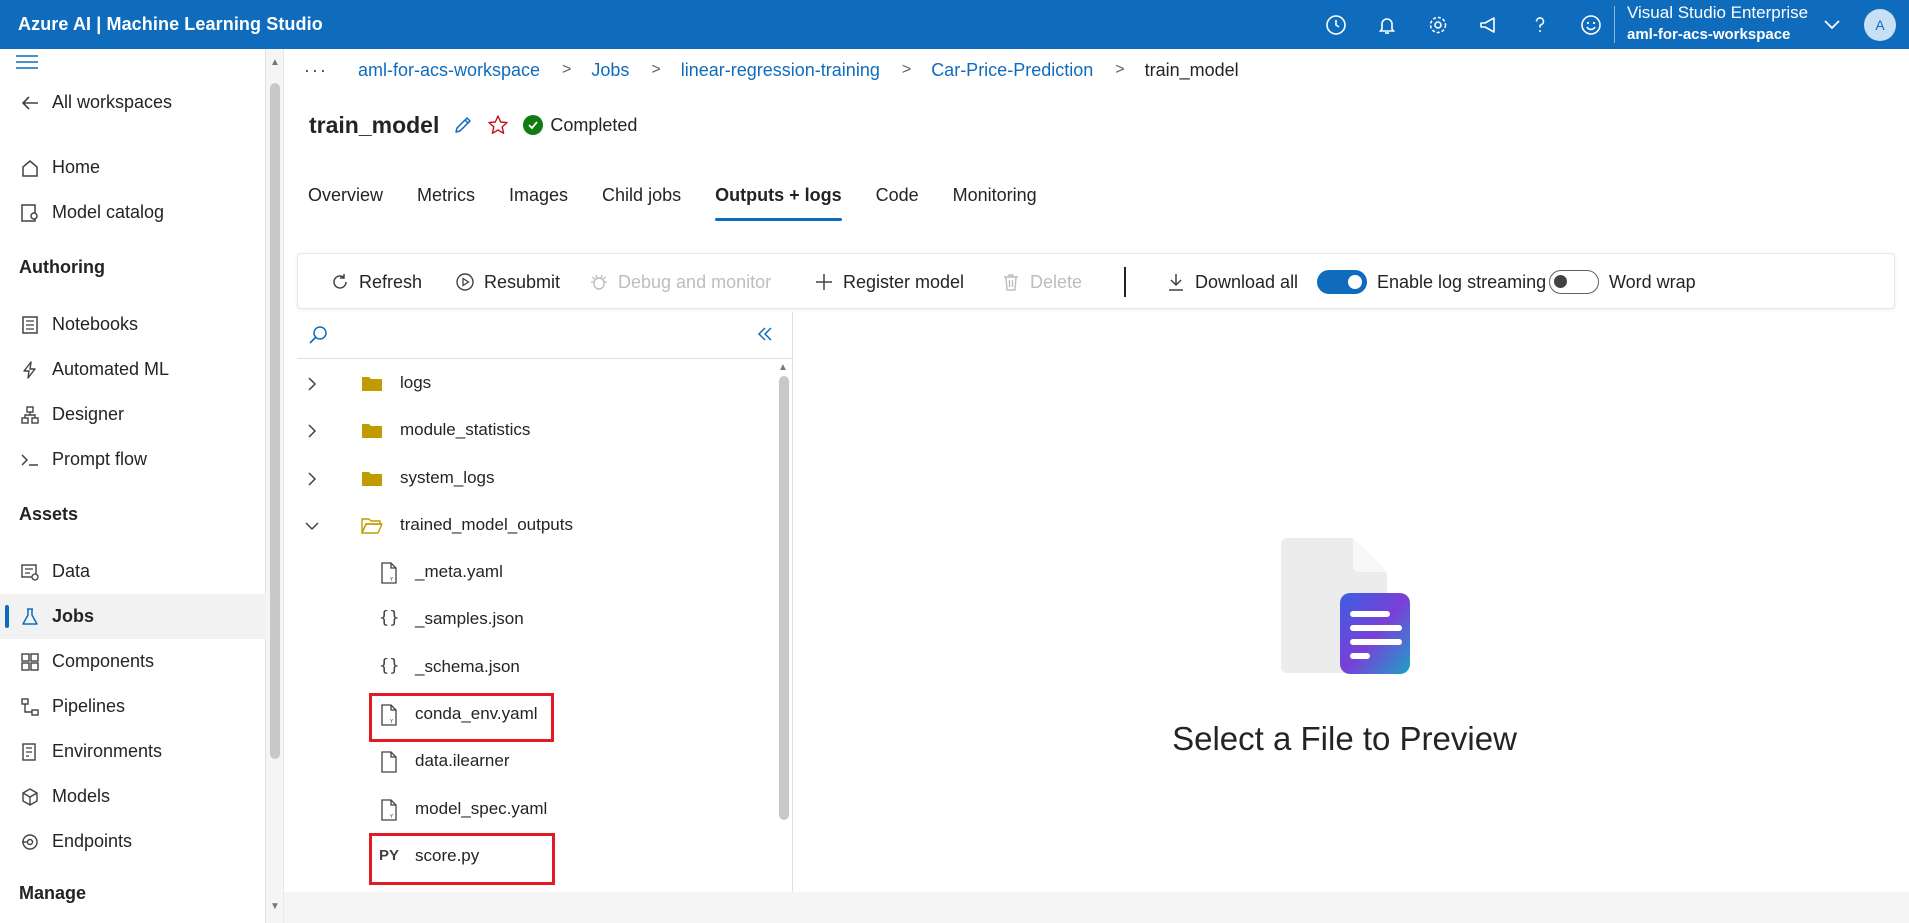 The width and height of the screenshot is (1909, 923). What do you see at coordinates (461, 717) in the screenshot?
I see `highlight-box` at bounding box center [461, 717].